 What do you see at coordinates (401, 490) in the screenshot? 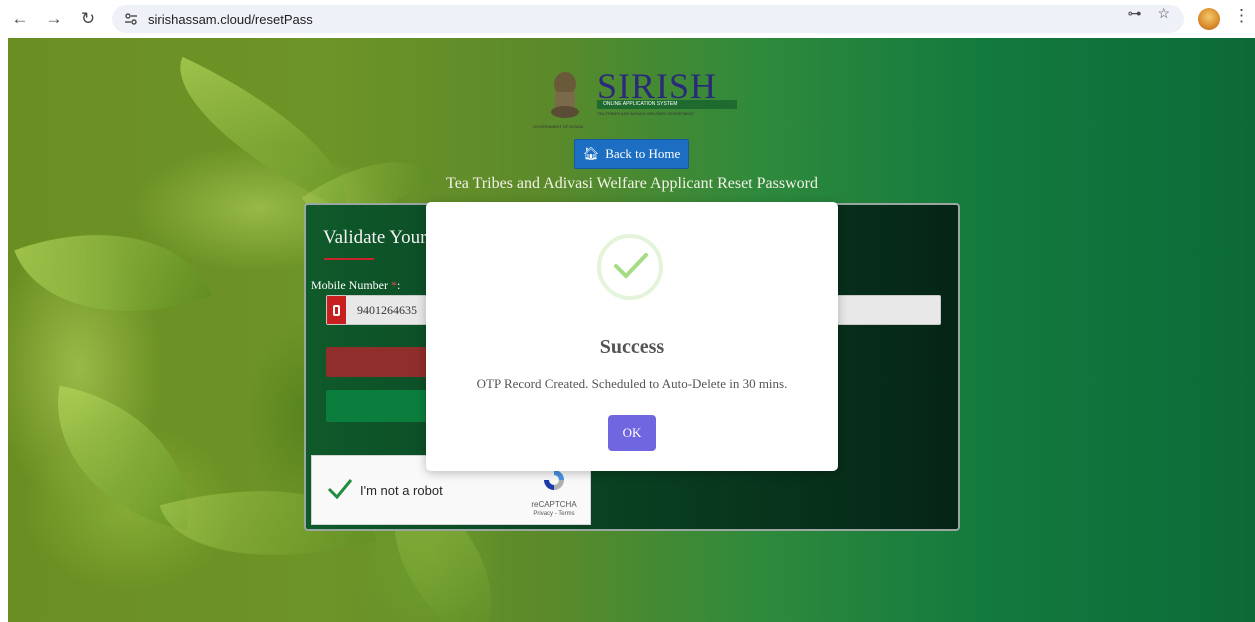
I see `recaptcha-label: I'm not a robot` at bounding box center [401, 490].